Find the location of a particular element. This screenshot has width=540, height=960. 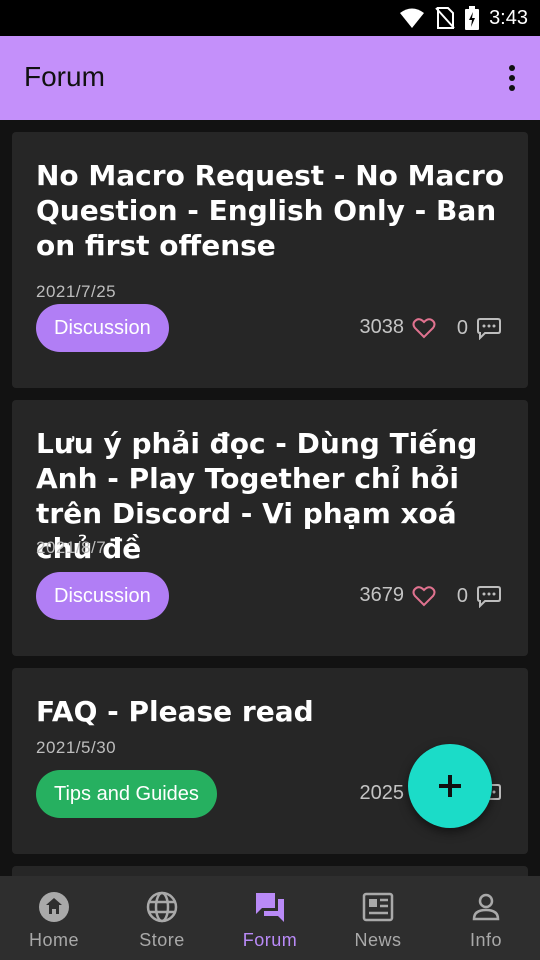

status-bar: 3:43 is located at coordinates (270, 18).